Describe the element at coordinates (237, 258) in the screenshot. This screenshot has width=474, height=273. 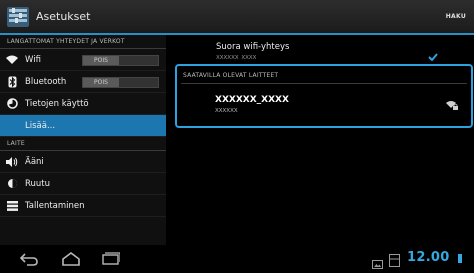
I see `system-bar: 12.00` at that location.